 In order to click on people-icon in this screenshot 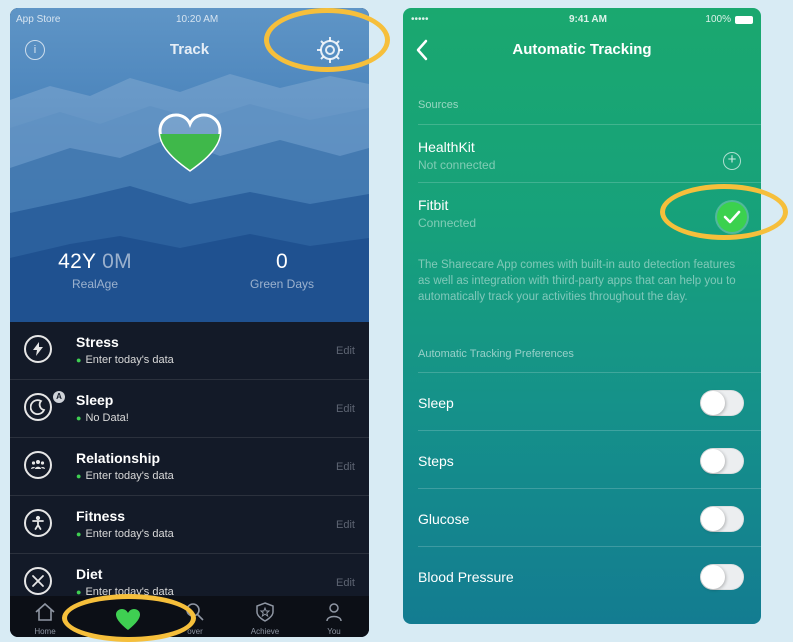, I will do `click(38, 465)`.